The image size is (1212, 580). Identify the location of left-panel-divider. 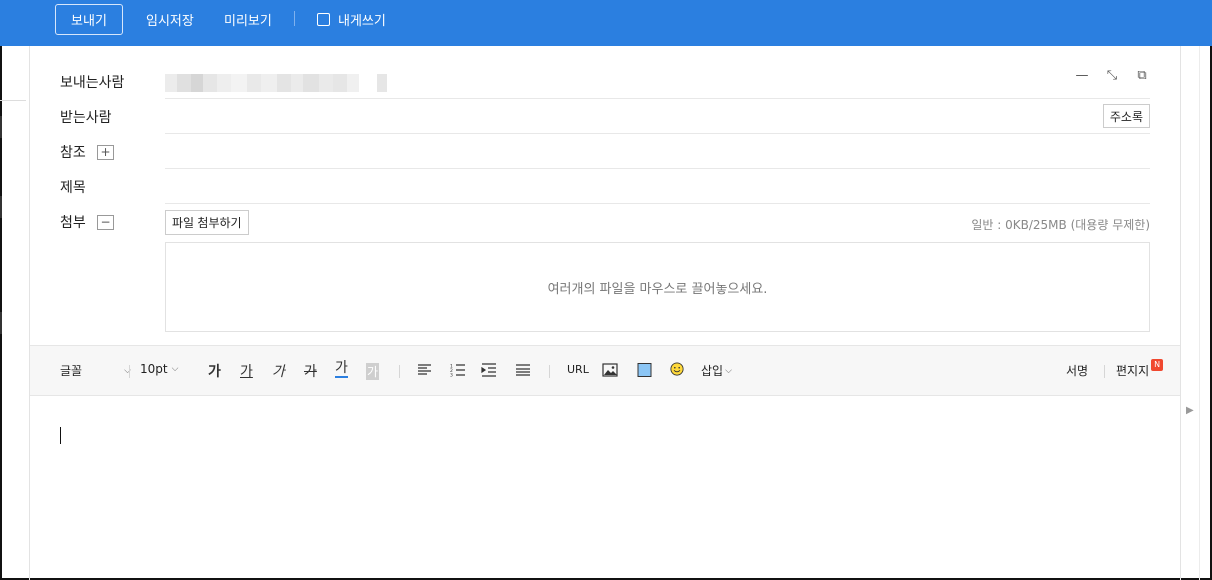
(13, 100).